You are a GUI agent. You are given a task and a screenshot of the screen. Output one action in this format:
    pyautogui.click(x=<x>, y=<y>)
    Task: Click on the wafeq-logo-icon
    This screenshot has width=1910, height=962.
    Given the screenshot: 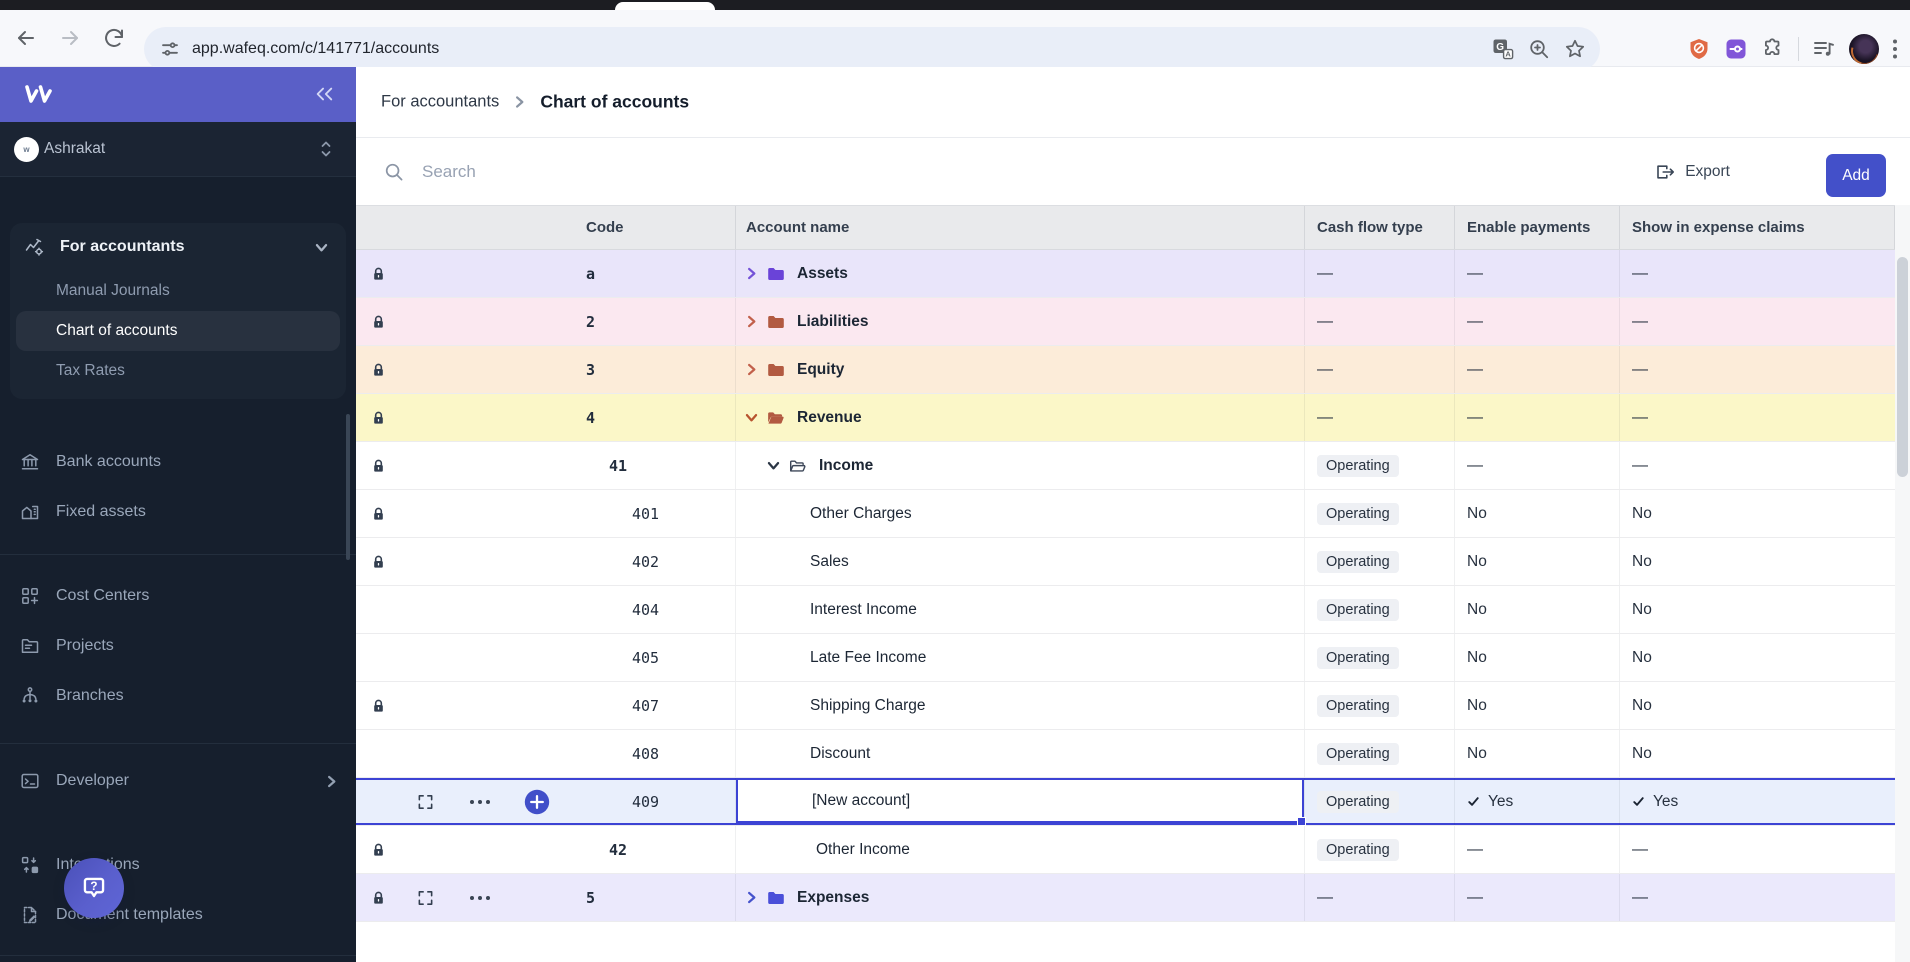 What is the action you would take?
    pyautogui.click(x=39, y=94)
    